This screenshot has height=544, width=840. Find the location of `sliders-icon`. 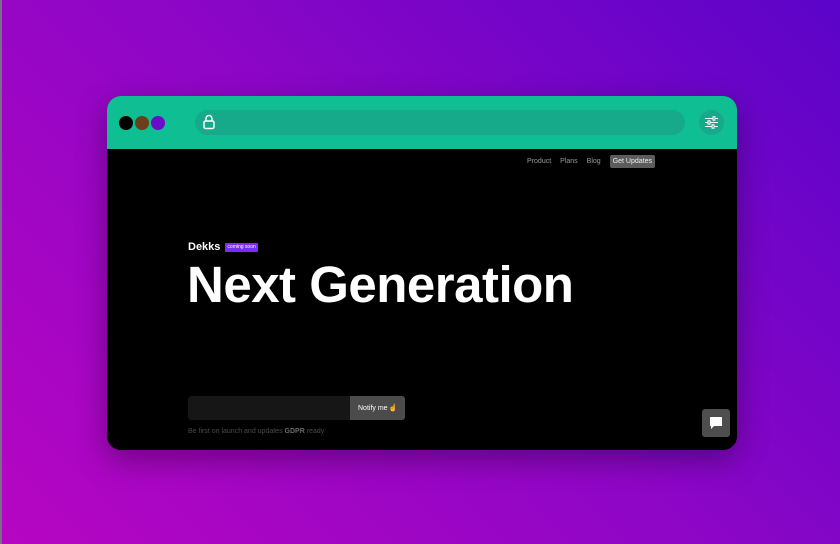

sliders-icon is located at coordinates (711, 122).